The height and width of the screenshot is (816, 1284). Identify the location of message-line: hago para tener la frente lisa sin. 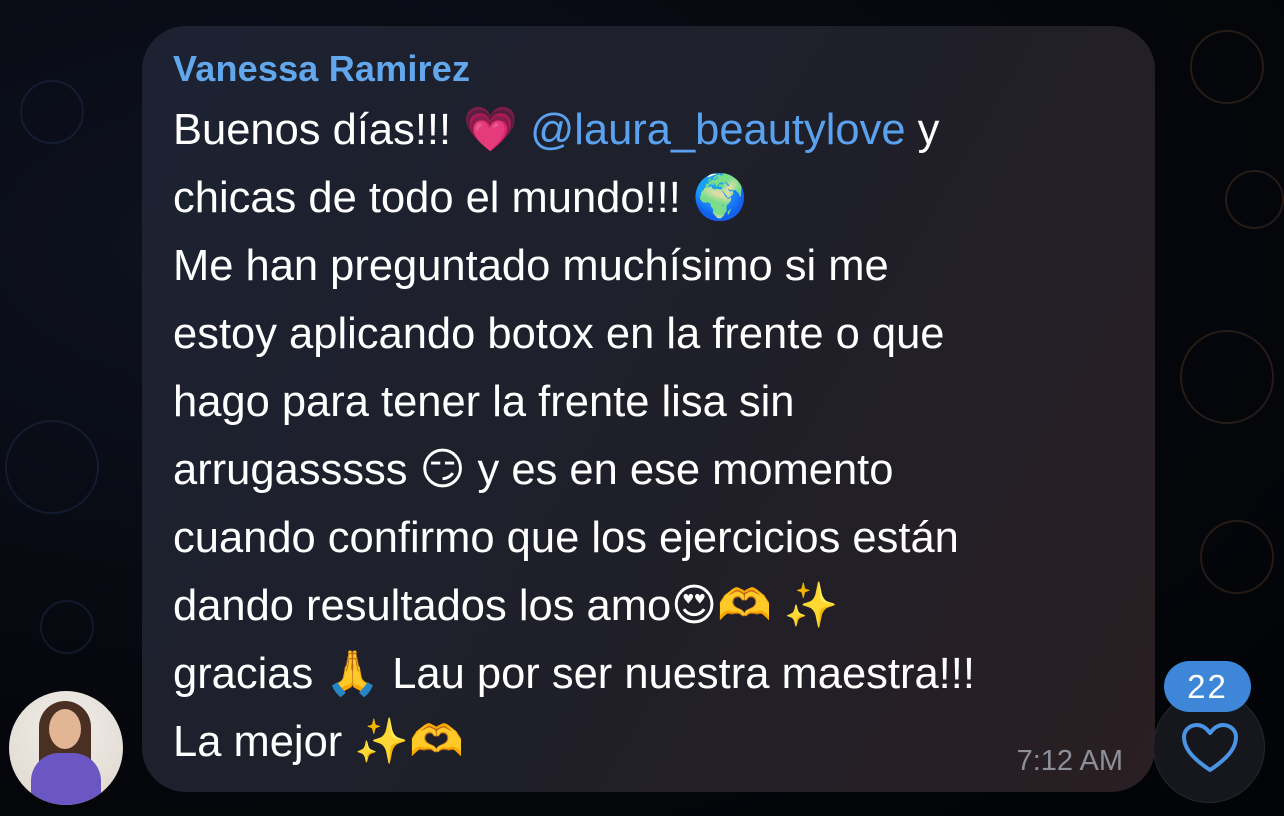
(653, 402).